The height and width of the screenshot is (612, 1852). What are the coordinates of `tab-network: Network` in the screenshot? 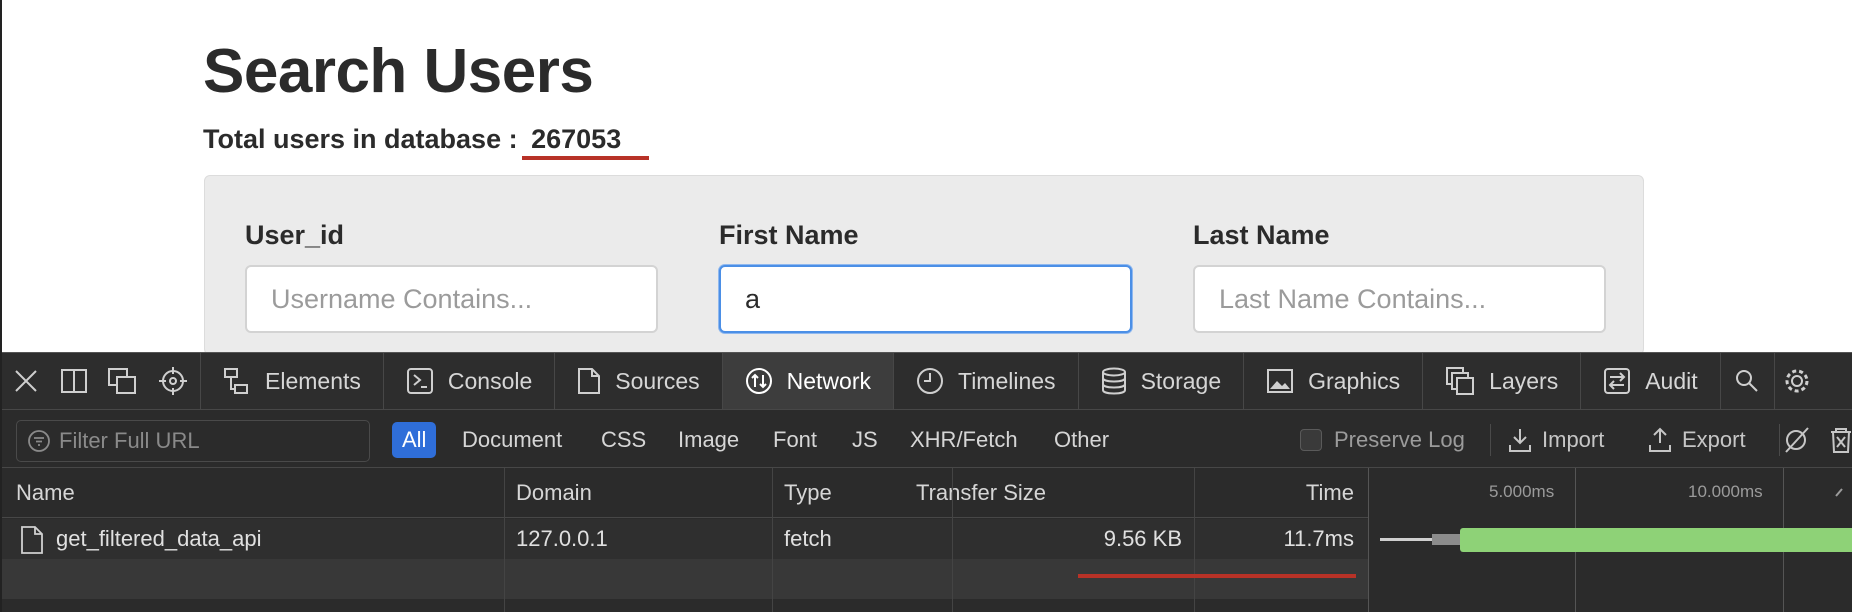 It's located at (807, 381).